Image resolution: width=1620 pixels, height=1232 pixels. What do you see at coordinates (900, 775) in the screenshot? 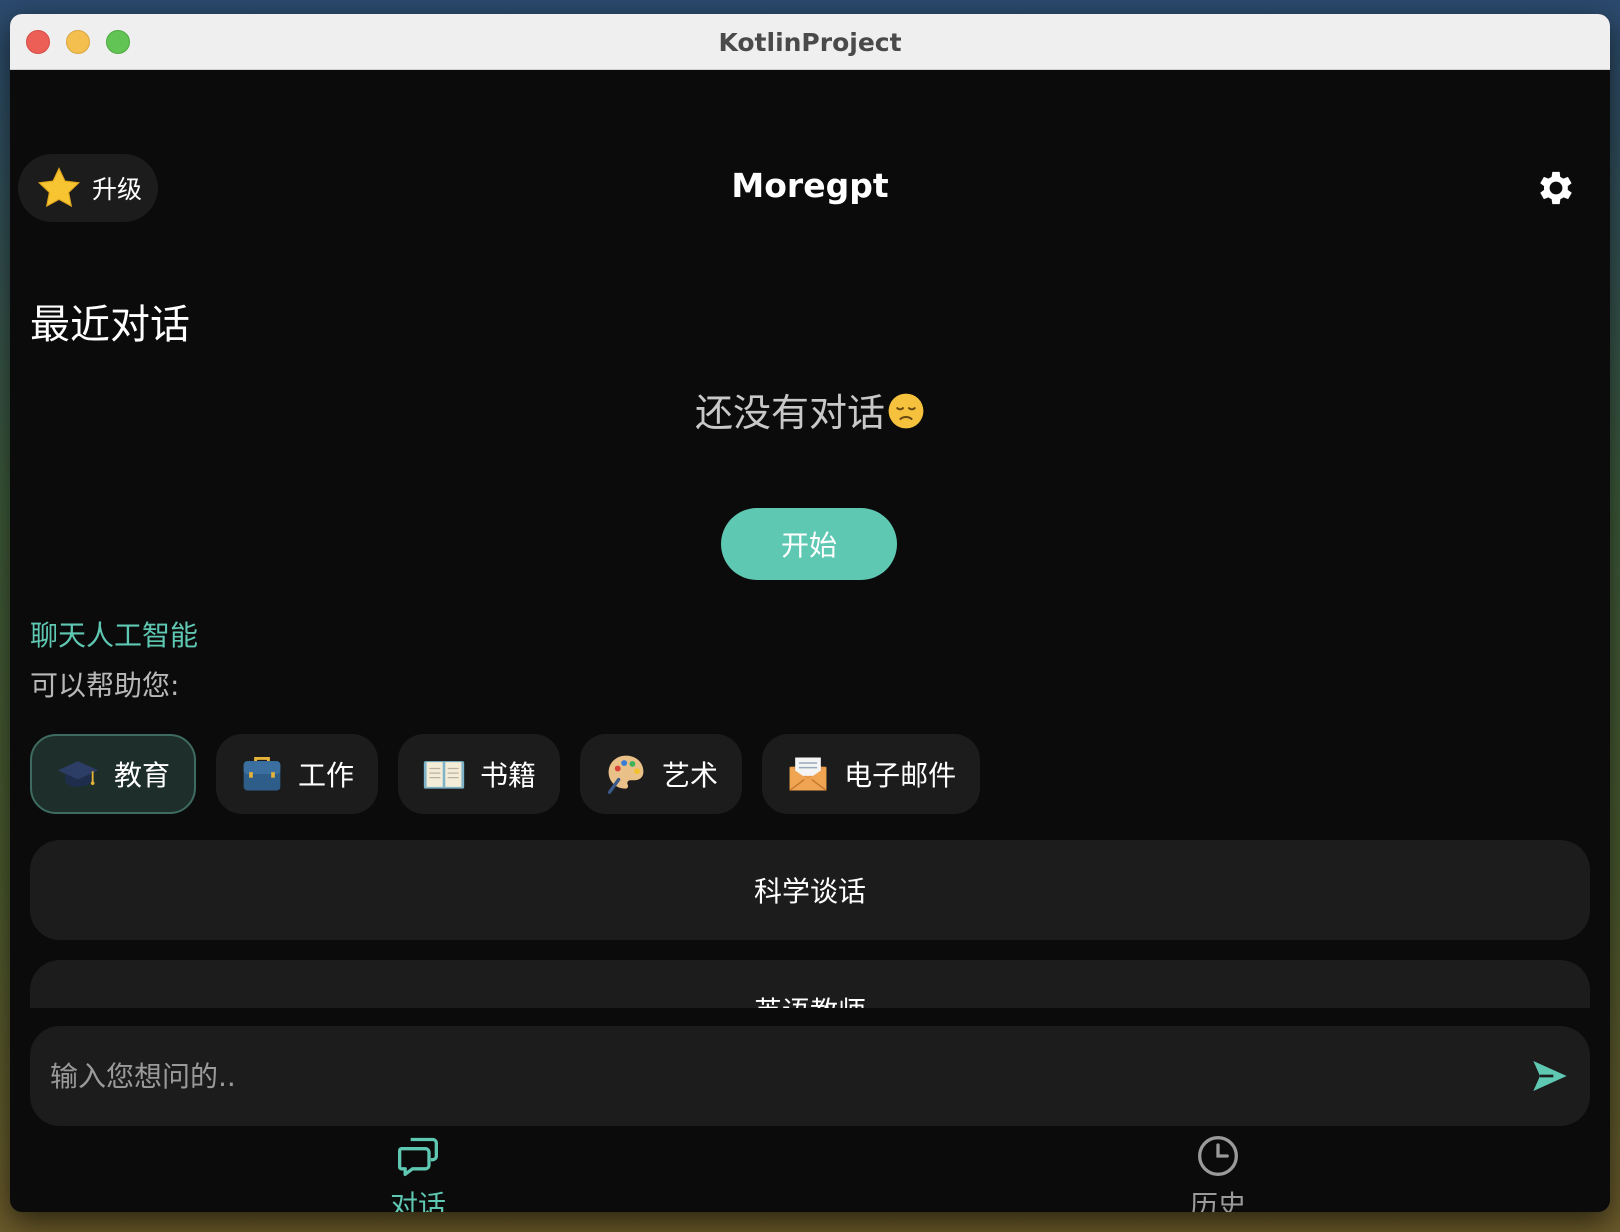
I see `category-label: 电子邮件` at bounding box center [900, 775].